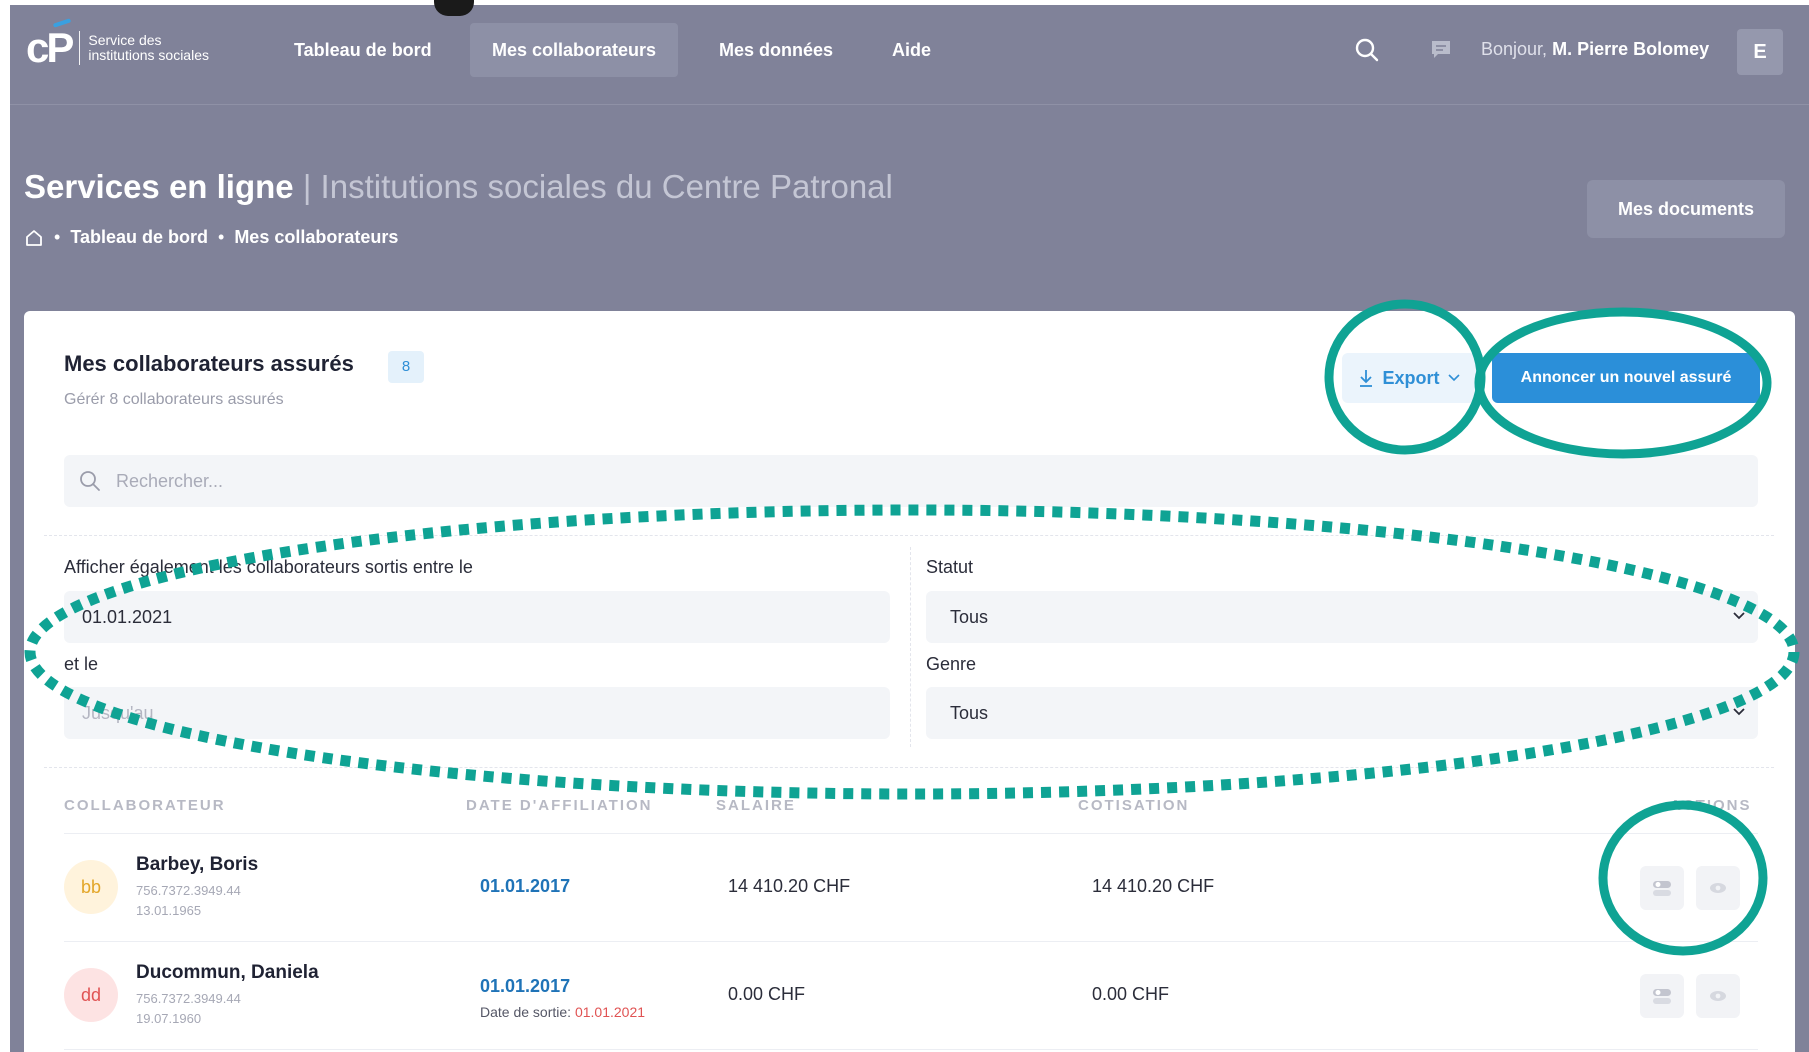  I want to click on divider-vertical, so click(910, 647).